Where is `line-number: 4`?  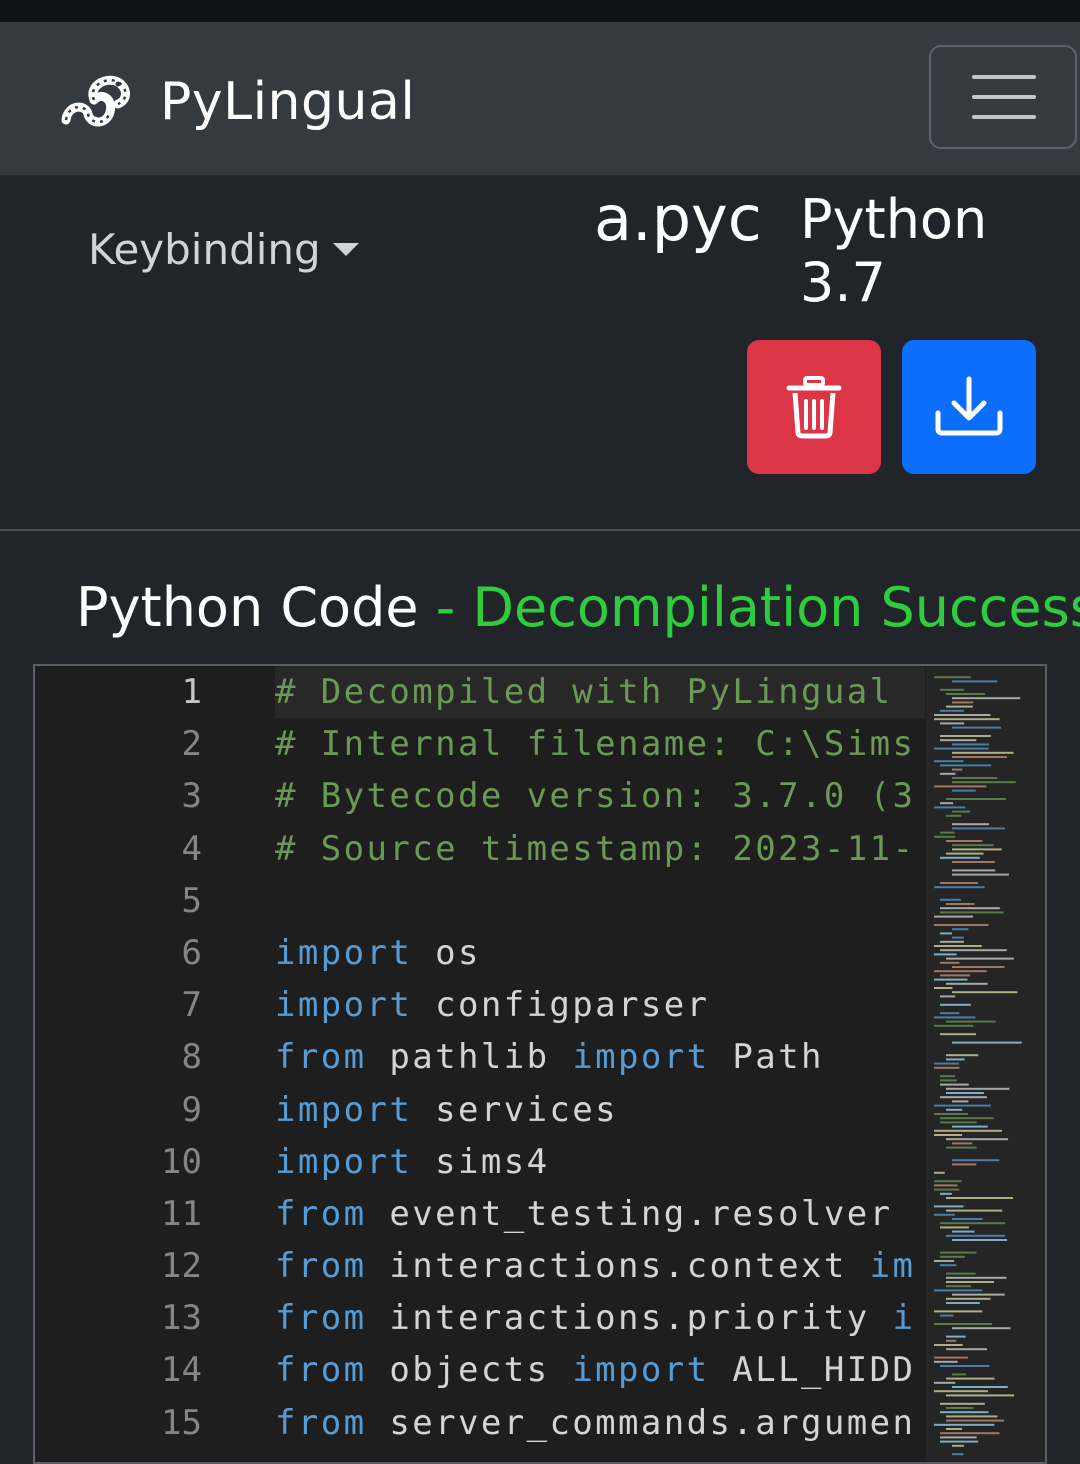
line-number: 4 is located at coordinates (191, 848).